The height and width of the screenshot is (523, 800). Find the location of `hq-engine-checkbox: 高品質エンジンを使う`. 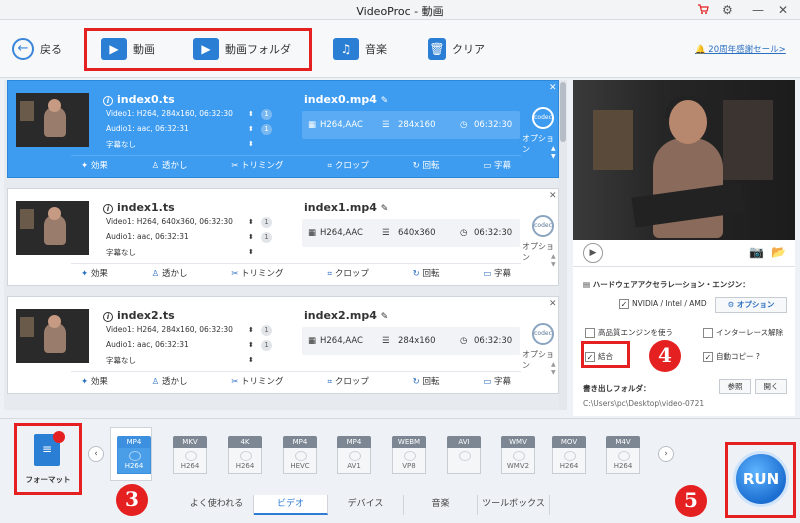

hq-engine-checkbox: 高品質エンジンを使う is located at coordinates (629, 332).